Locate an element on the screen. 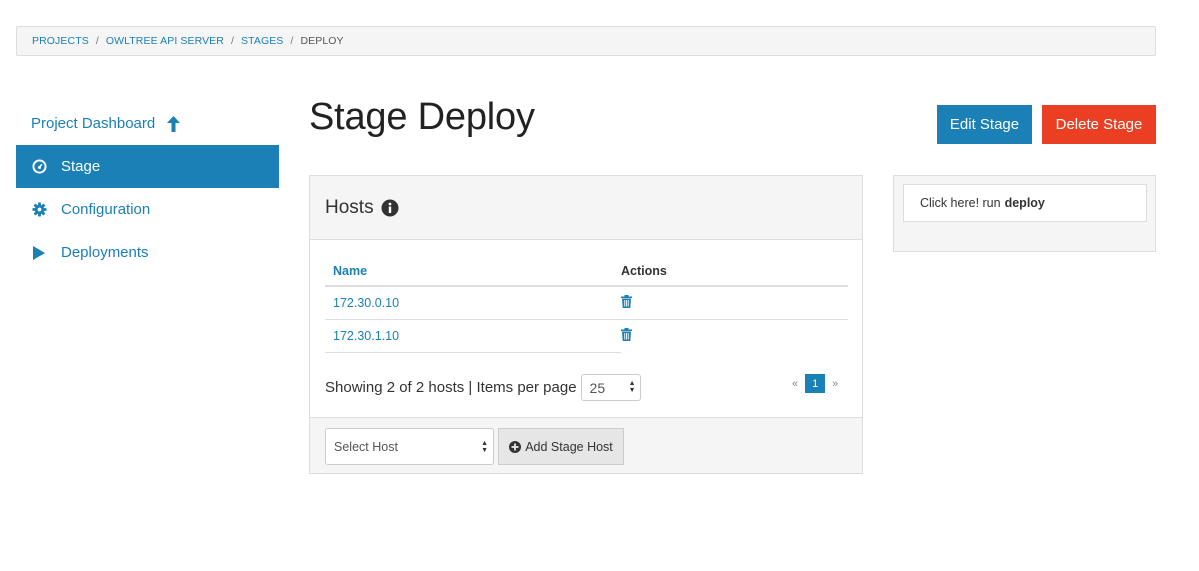 The width and height of the screenshot is (1199, 571). plus-circle-icon is located at coordinates (515, 446).